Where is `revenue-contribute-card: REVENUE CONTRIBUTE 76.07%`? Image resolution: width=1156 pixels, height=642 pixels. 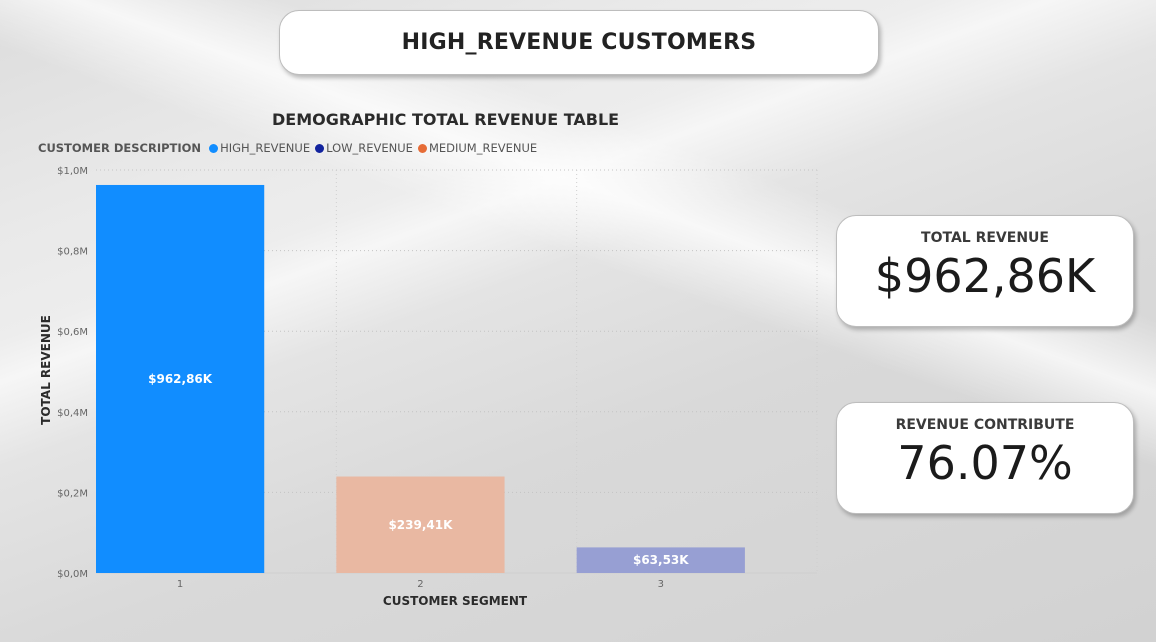 revenue-contribute-card: REVENUE CONTRIBUTE 76.07% is located at coordinates (985, 458).